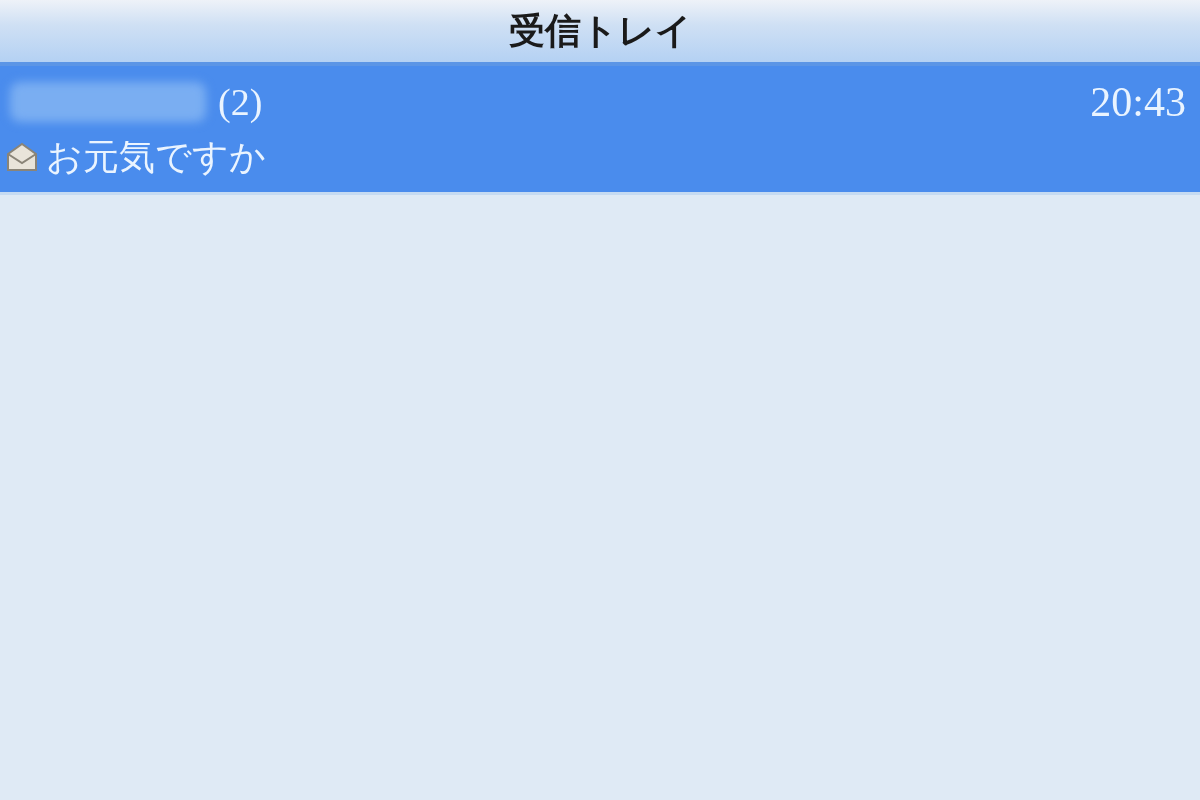  What do you see at coordinates (600, 30) in the screenshot?
I see `window-title: 受信トレイ` at bounding box center [600, 30].